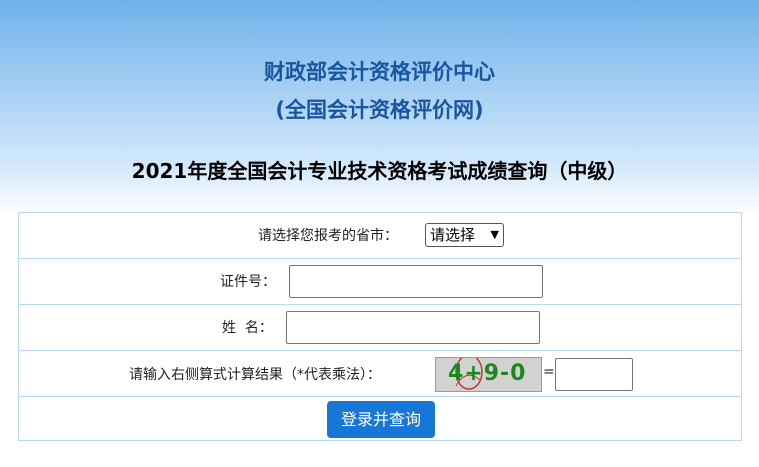  I want to click on org-title-line1: 财政部会计资格评价中心, so click(379, 72).